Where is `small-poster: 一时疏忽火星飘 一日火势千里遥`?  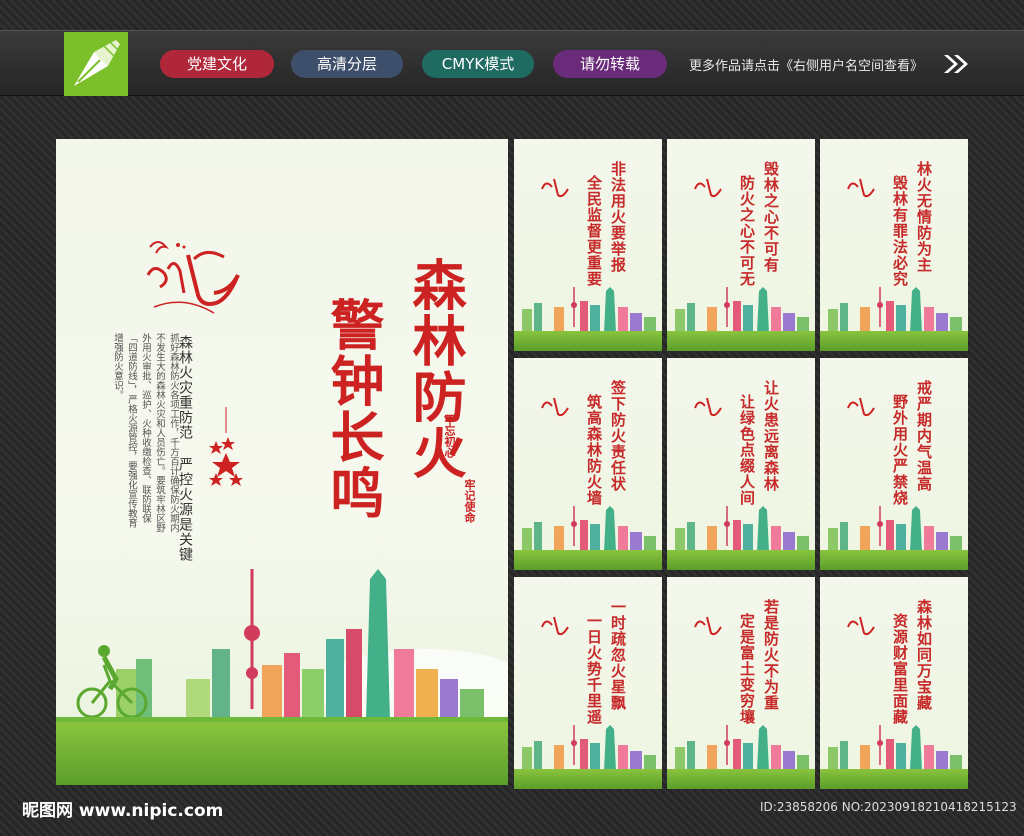 small-poster: 一时疏忽火星飘 一日火势千里遥 is located at coordinates (588, 683).